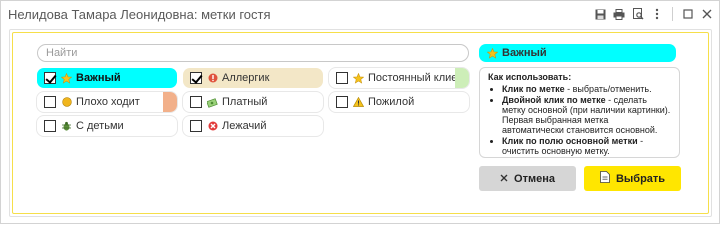 This screenshot has height=240, width=720. What do you see at coordinates (504, 179) in the screenshot?
I see `x-icon` at bounding box center [504, 179].